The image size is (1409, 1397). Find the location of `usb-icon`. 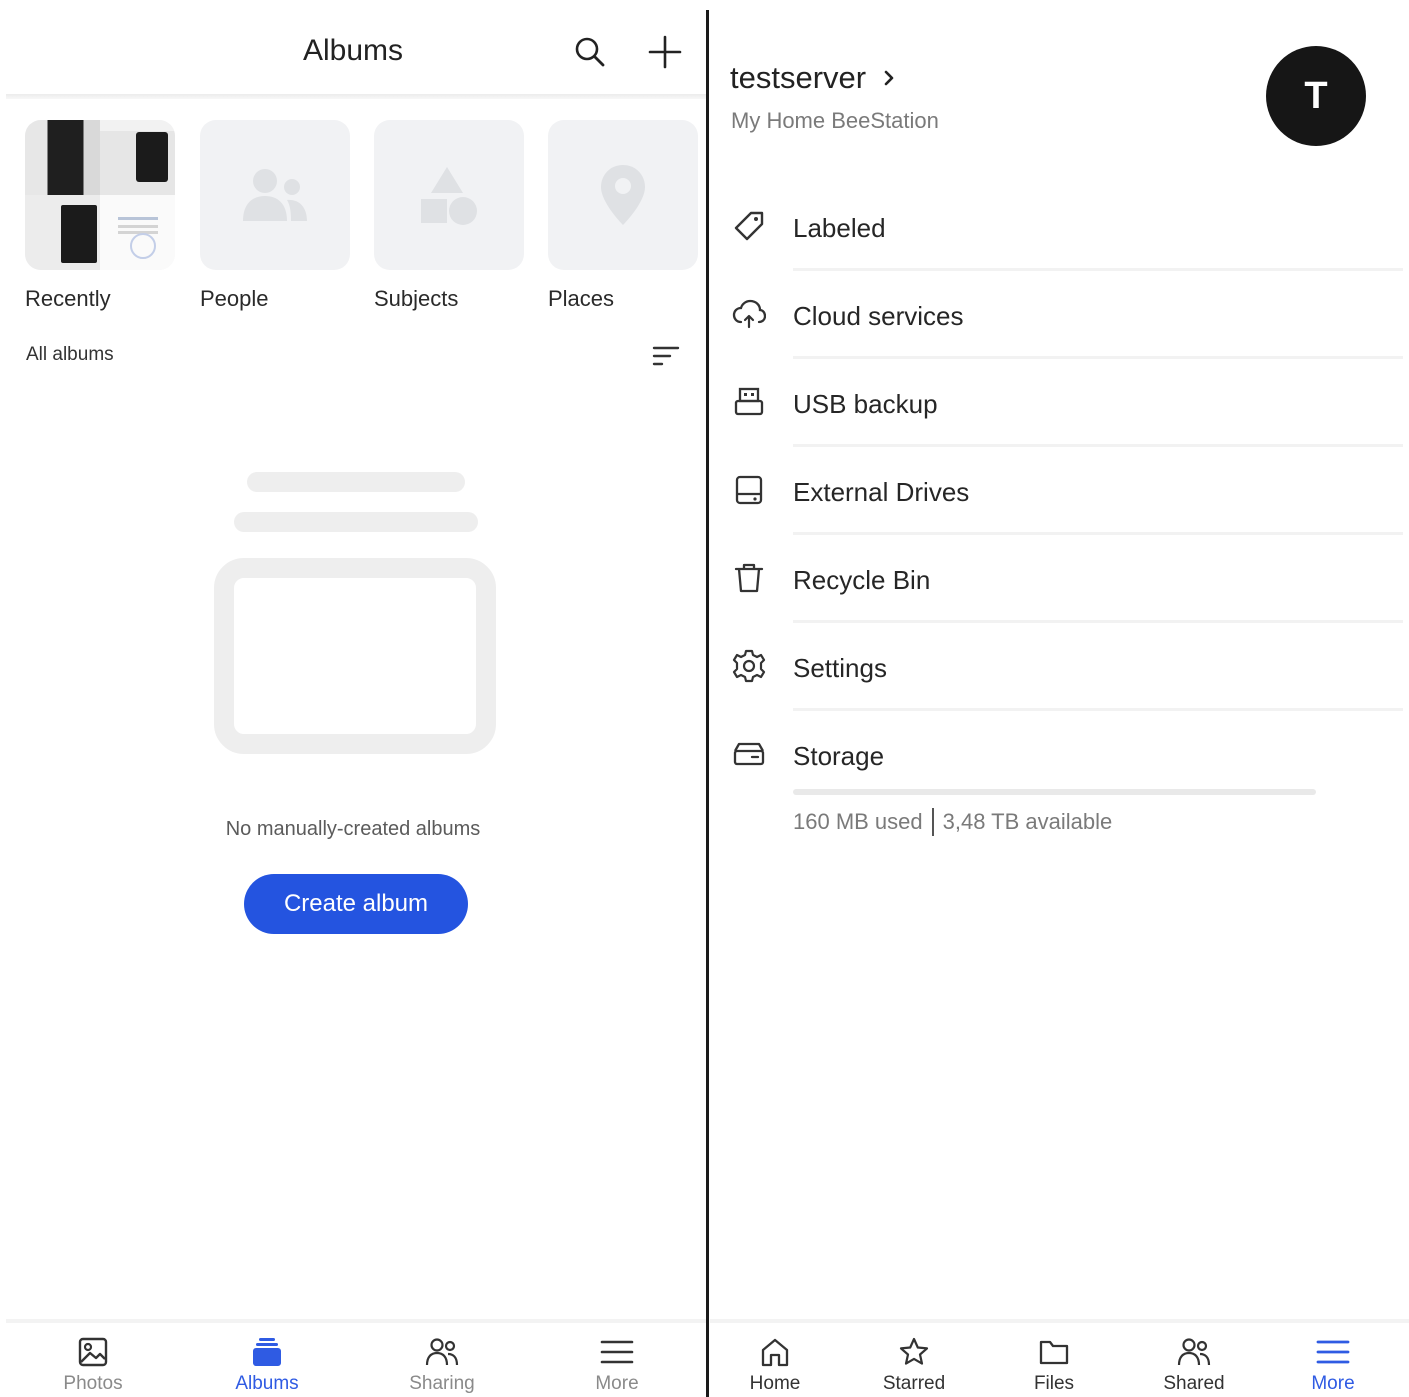

usb-icon is located at coordinates (749, 401).